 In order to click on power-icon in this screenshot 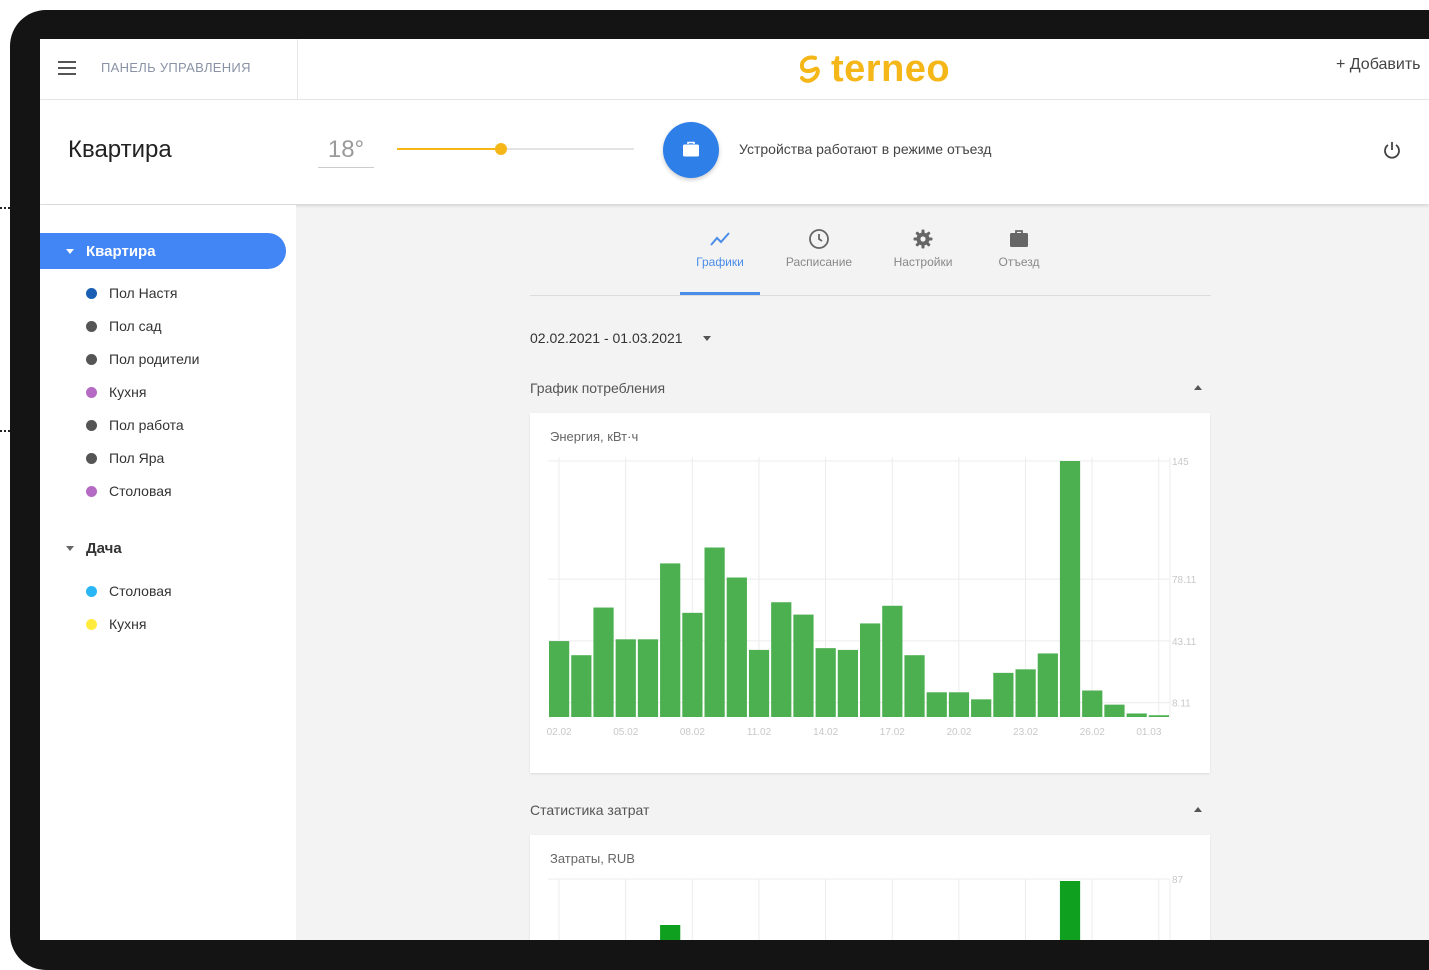, I will do `click(1392, 150)`.